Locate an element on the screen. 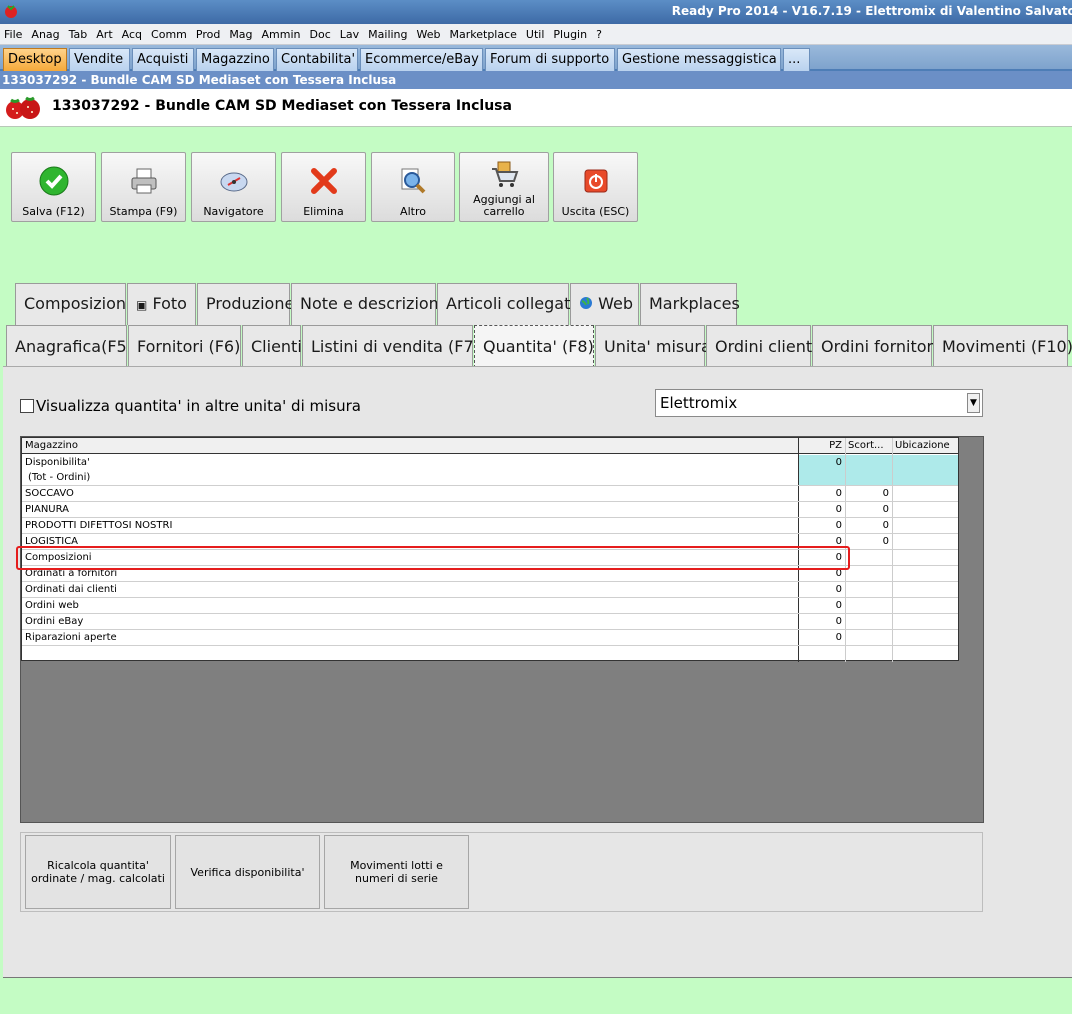  menu-art: Art is located at coordinates (104, 34).